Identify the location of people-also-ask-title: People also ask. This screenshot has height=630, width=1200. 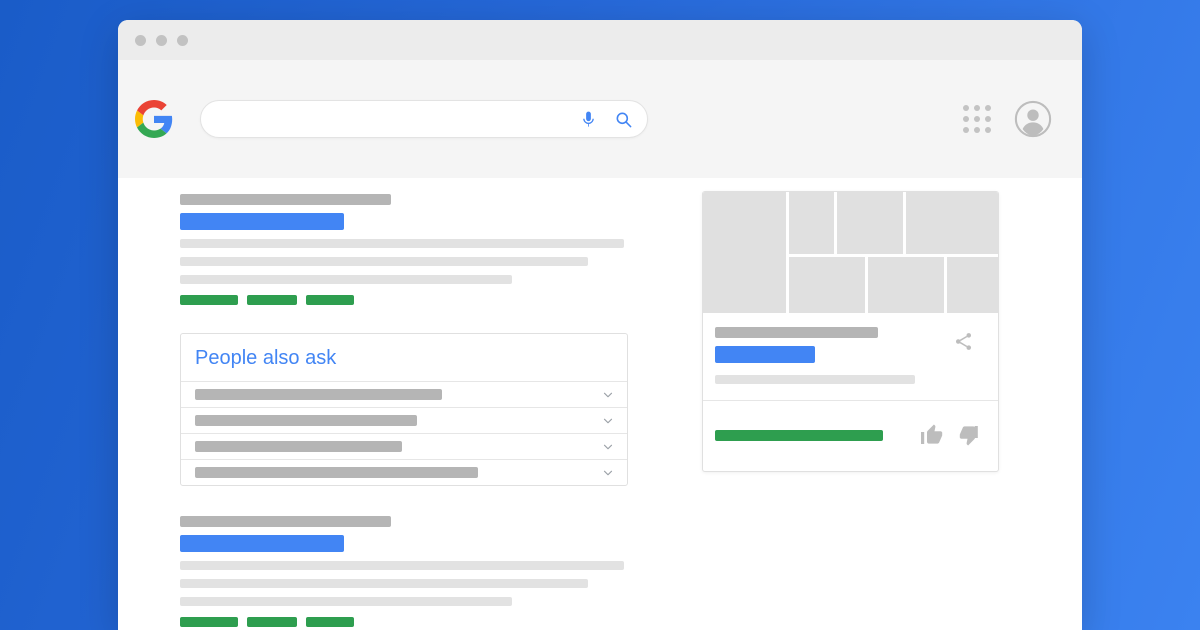
(266, 358).